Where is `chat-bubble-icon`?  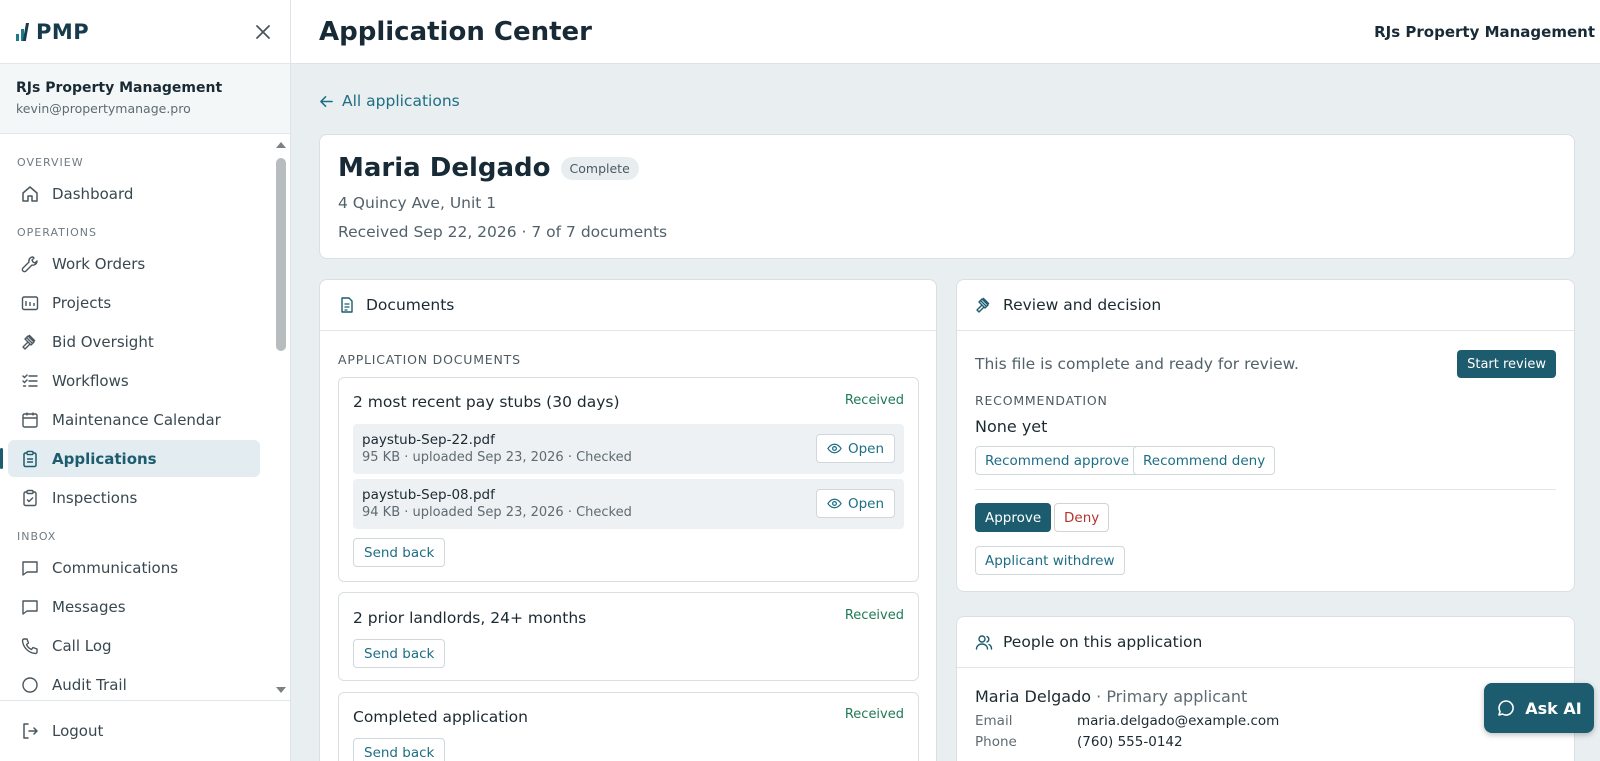 chat-bubble-icon is located at coordinates (1506, 708).